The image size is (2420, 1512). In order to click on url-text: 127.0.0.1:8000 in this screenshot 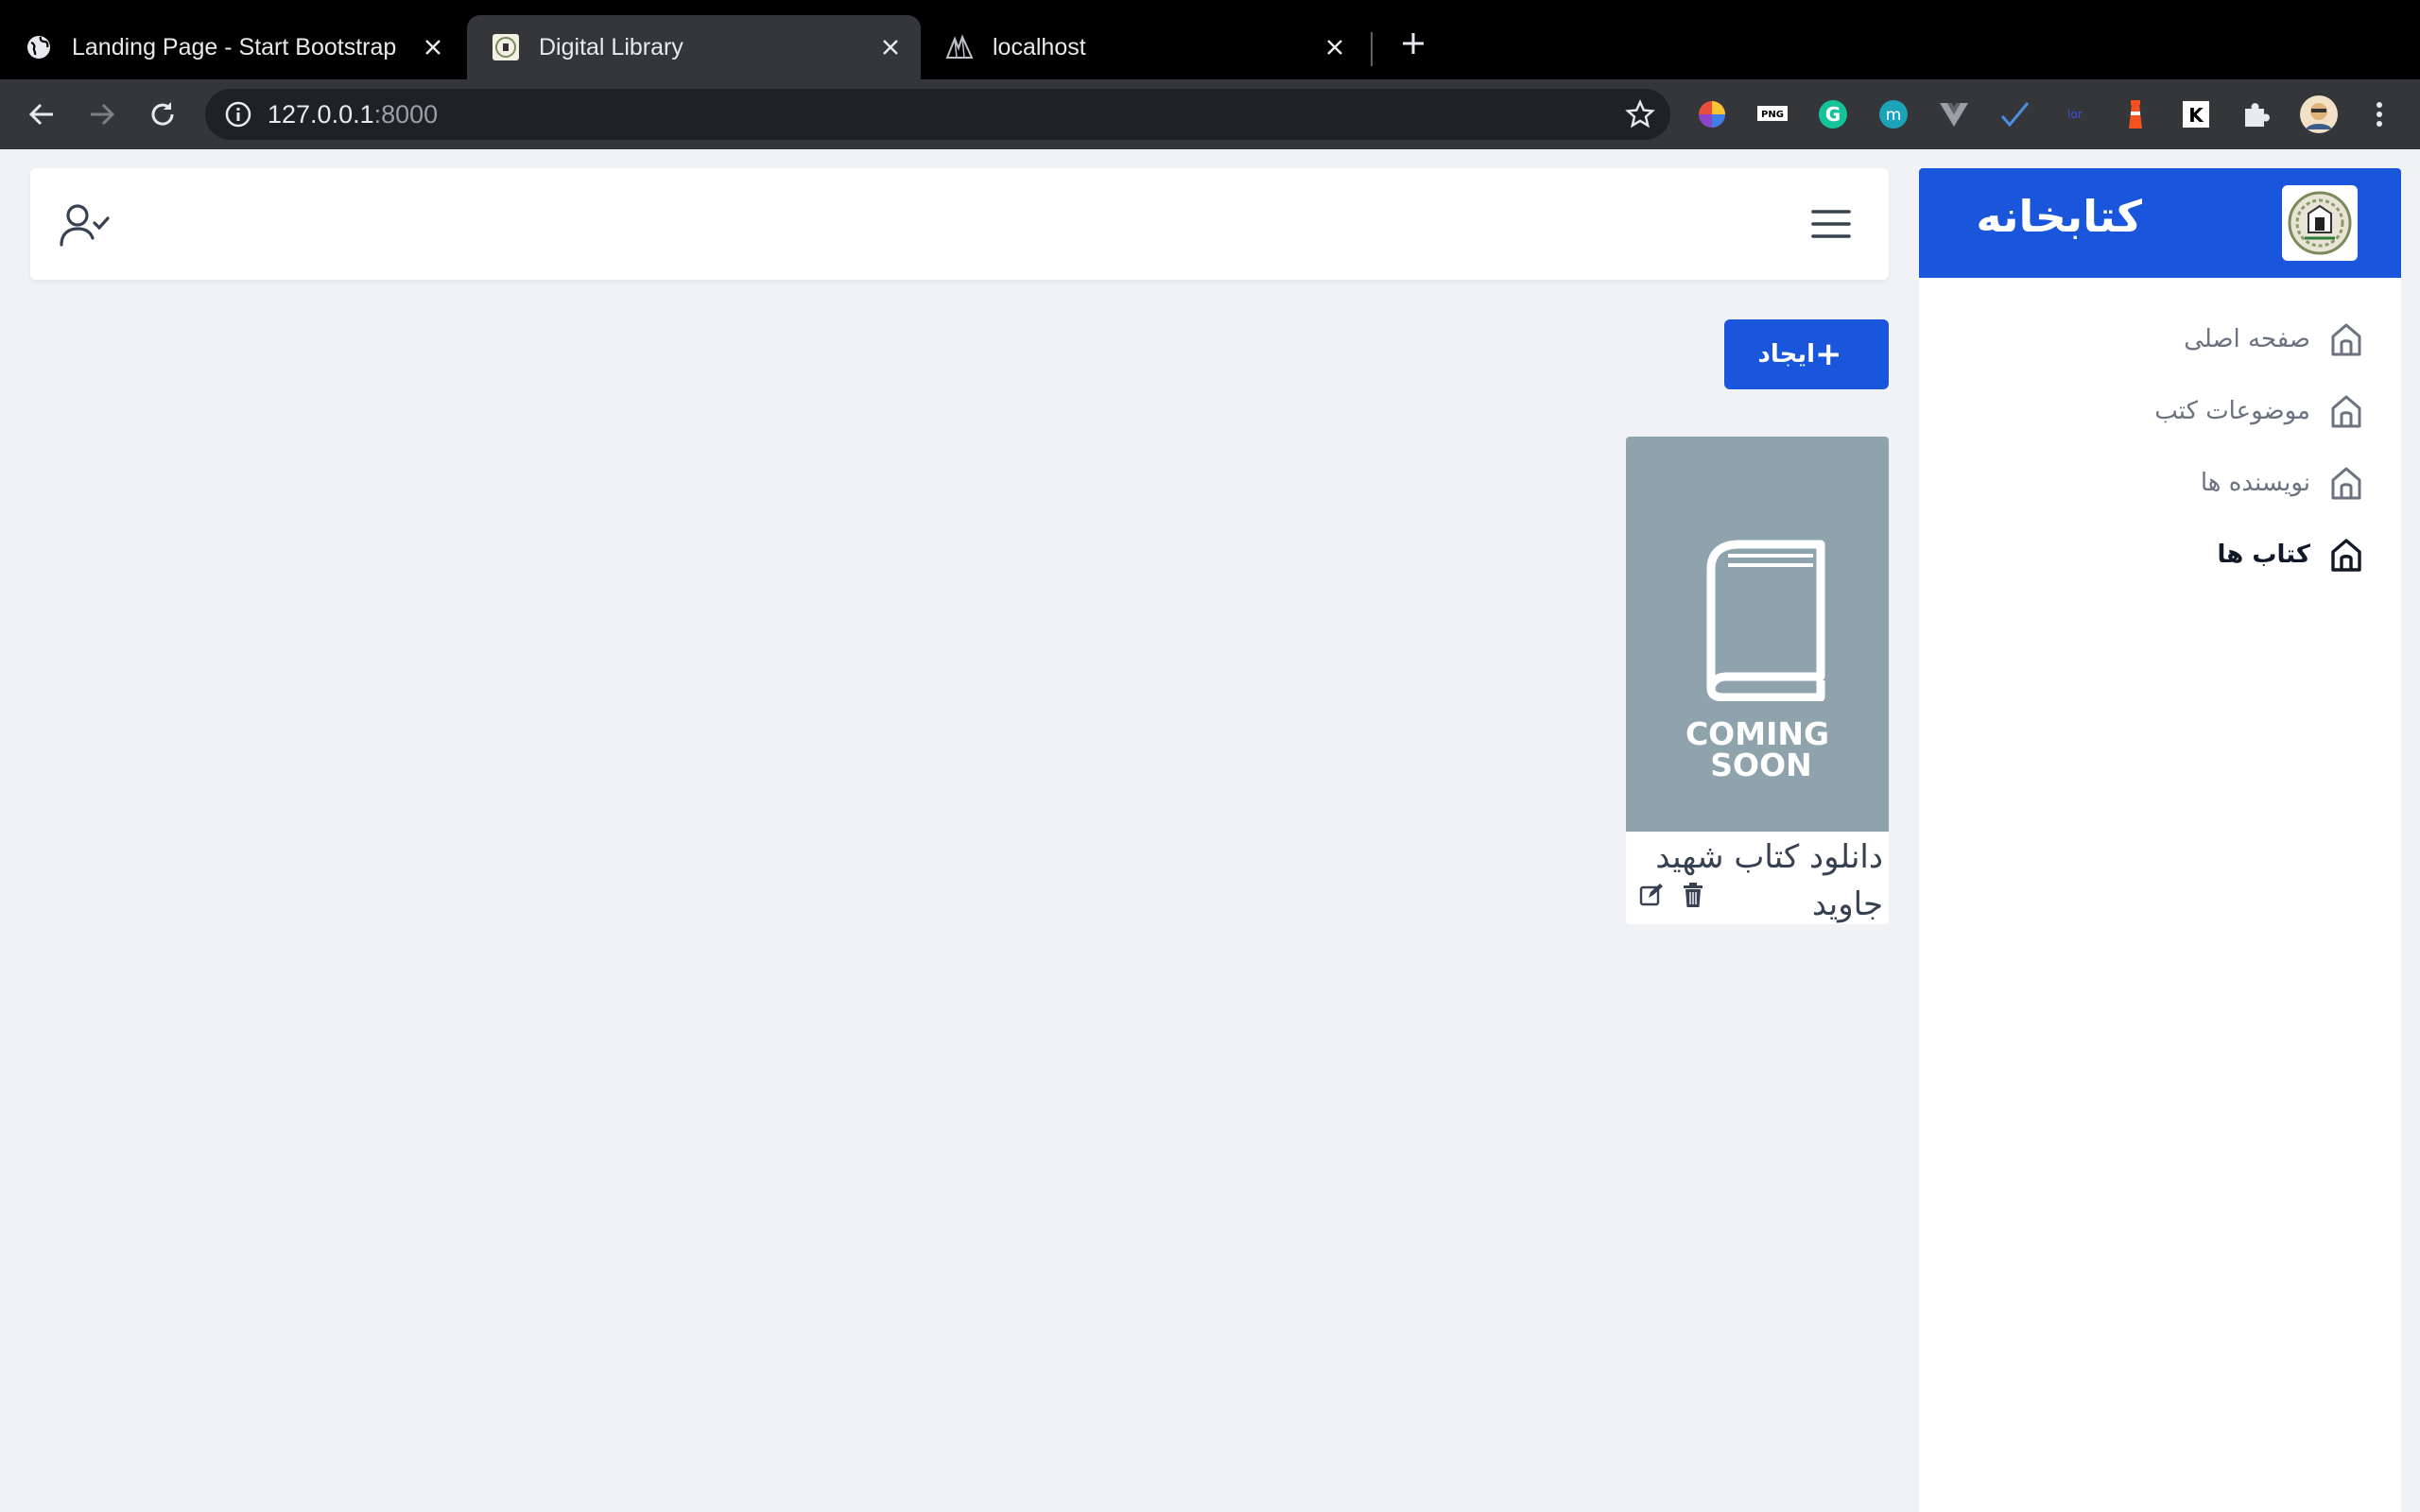, I will do `click(353, 114)`.